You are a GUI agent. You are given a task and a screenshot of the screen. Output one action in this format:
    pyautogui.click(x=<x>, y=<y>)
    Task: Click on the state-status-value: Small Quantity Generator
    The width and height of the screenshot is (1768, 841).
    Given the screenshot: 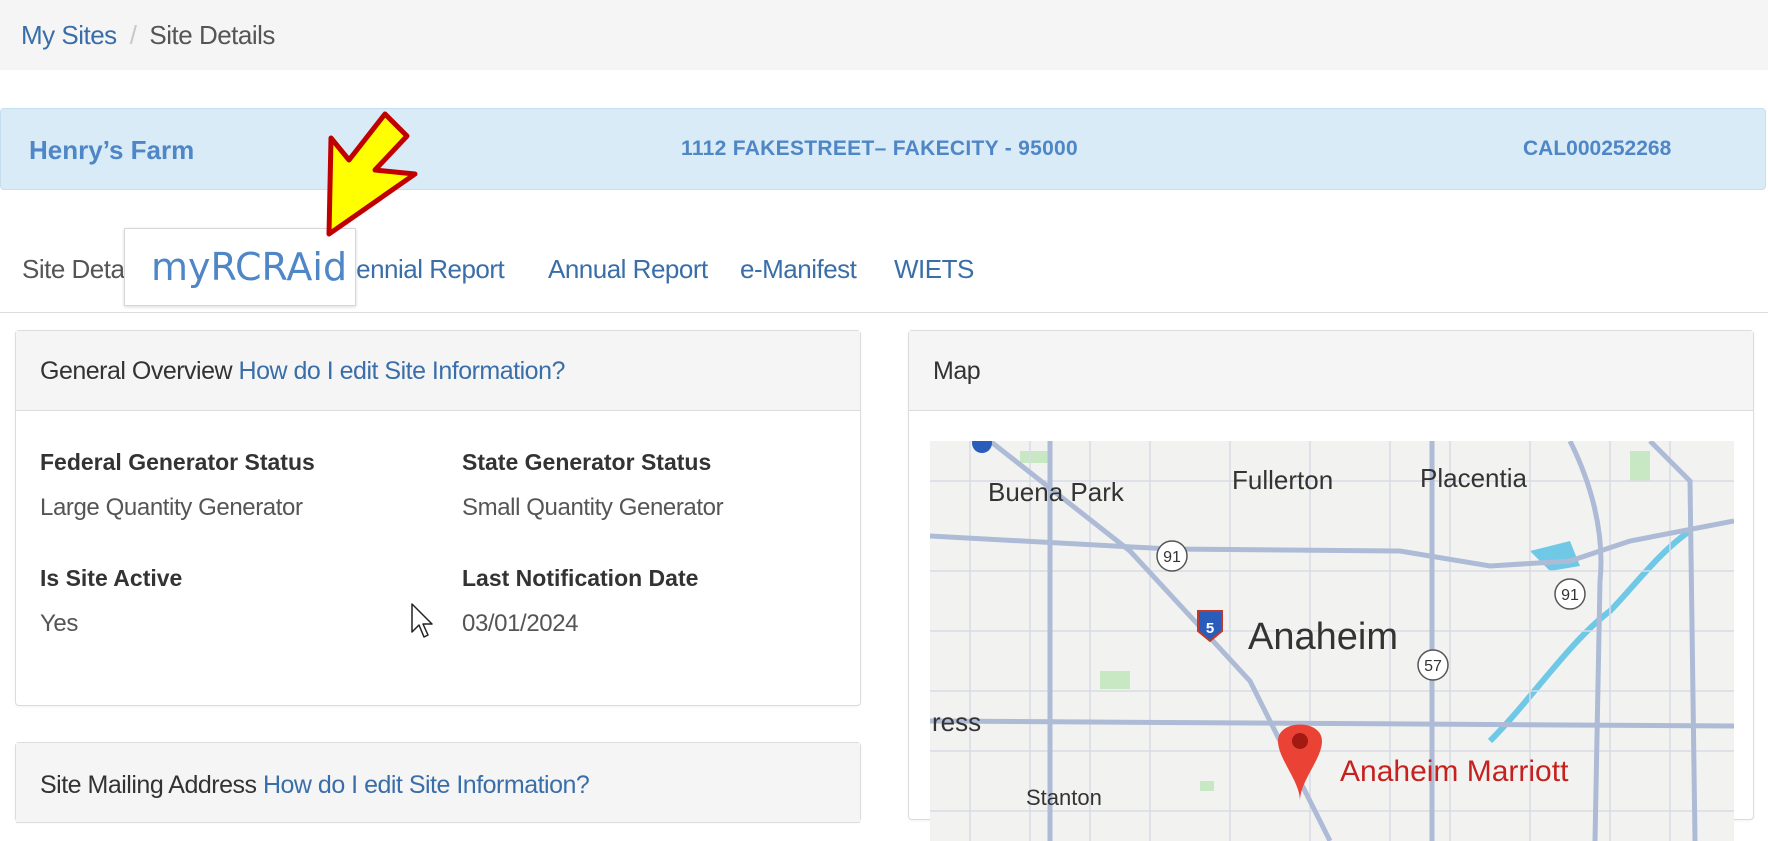 What is the action you would take?
    pyautogui.click(x=593, y=507)
    